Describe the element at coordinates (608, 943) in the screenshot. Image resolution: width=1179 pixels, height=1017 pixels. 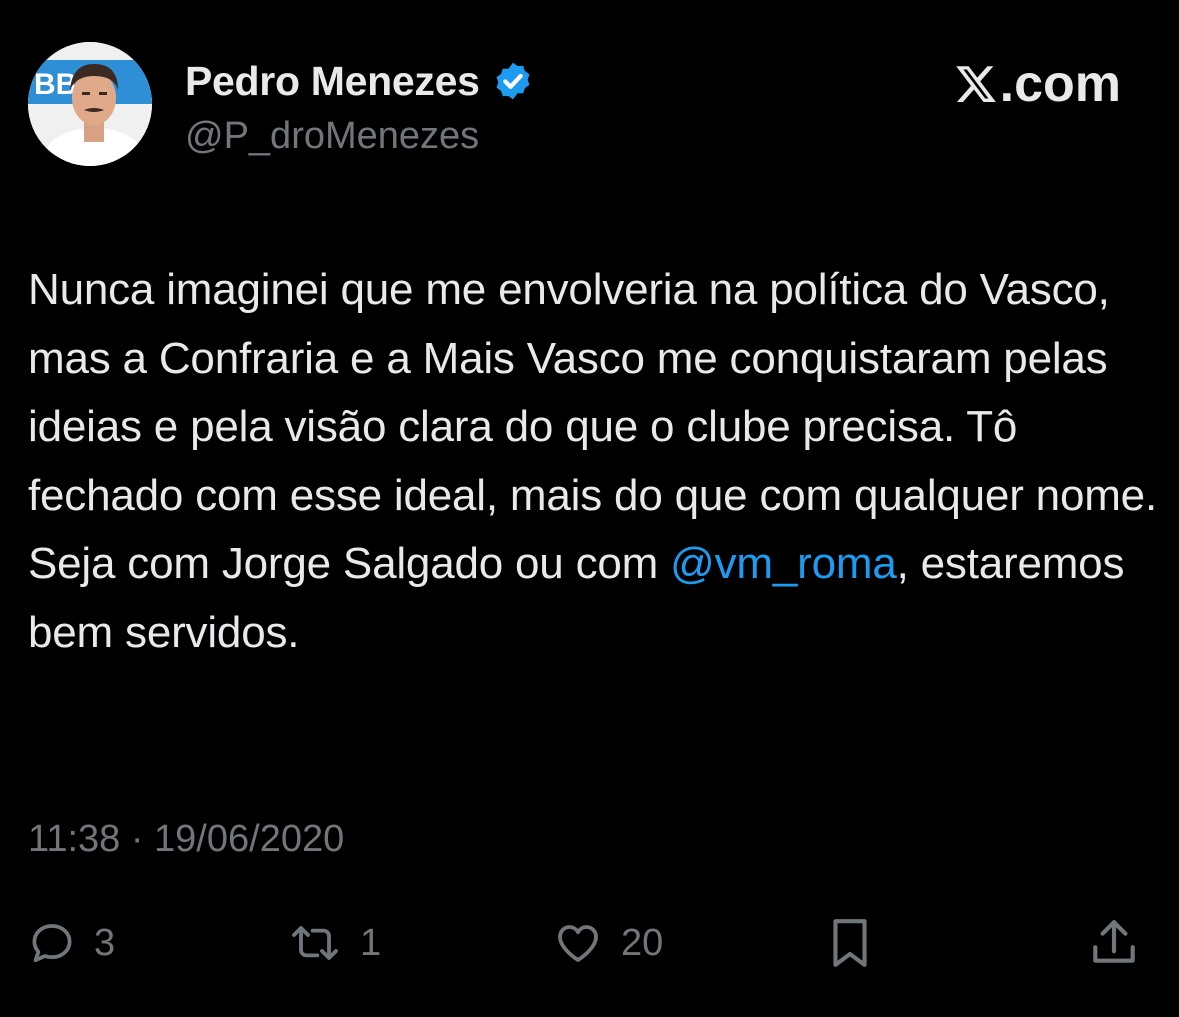
I see `like-button: 20` at that location.